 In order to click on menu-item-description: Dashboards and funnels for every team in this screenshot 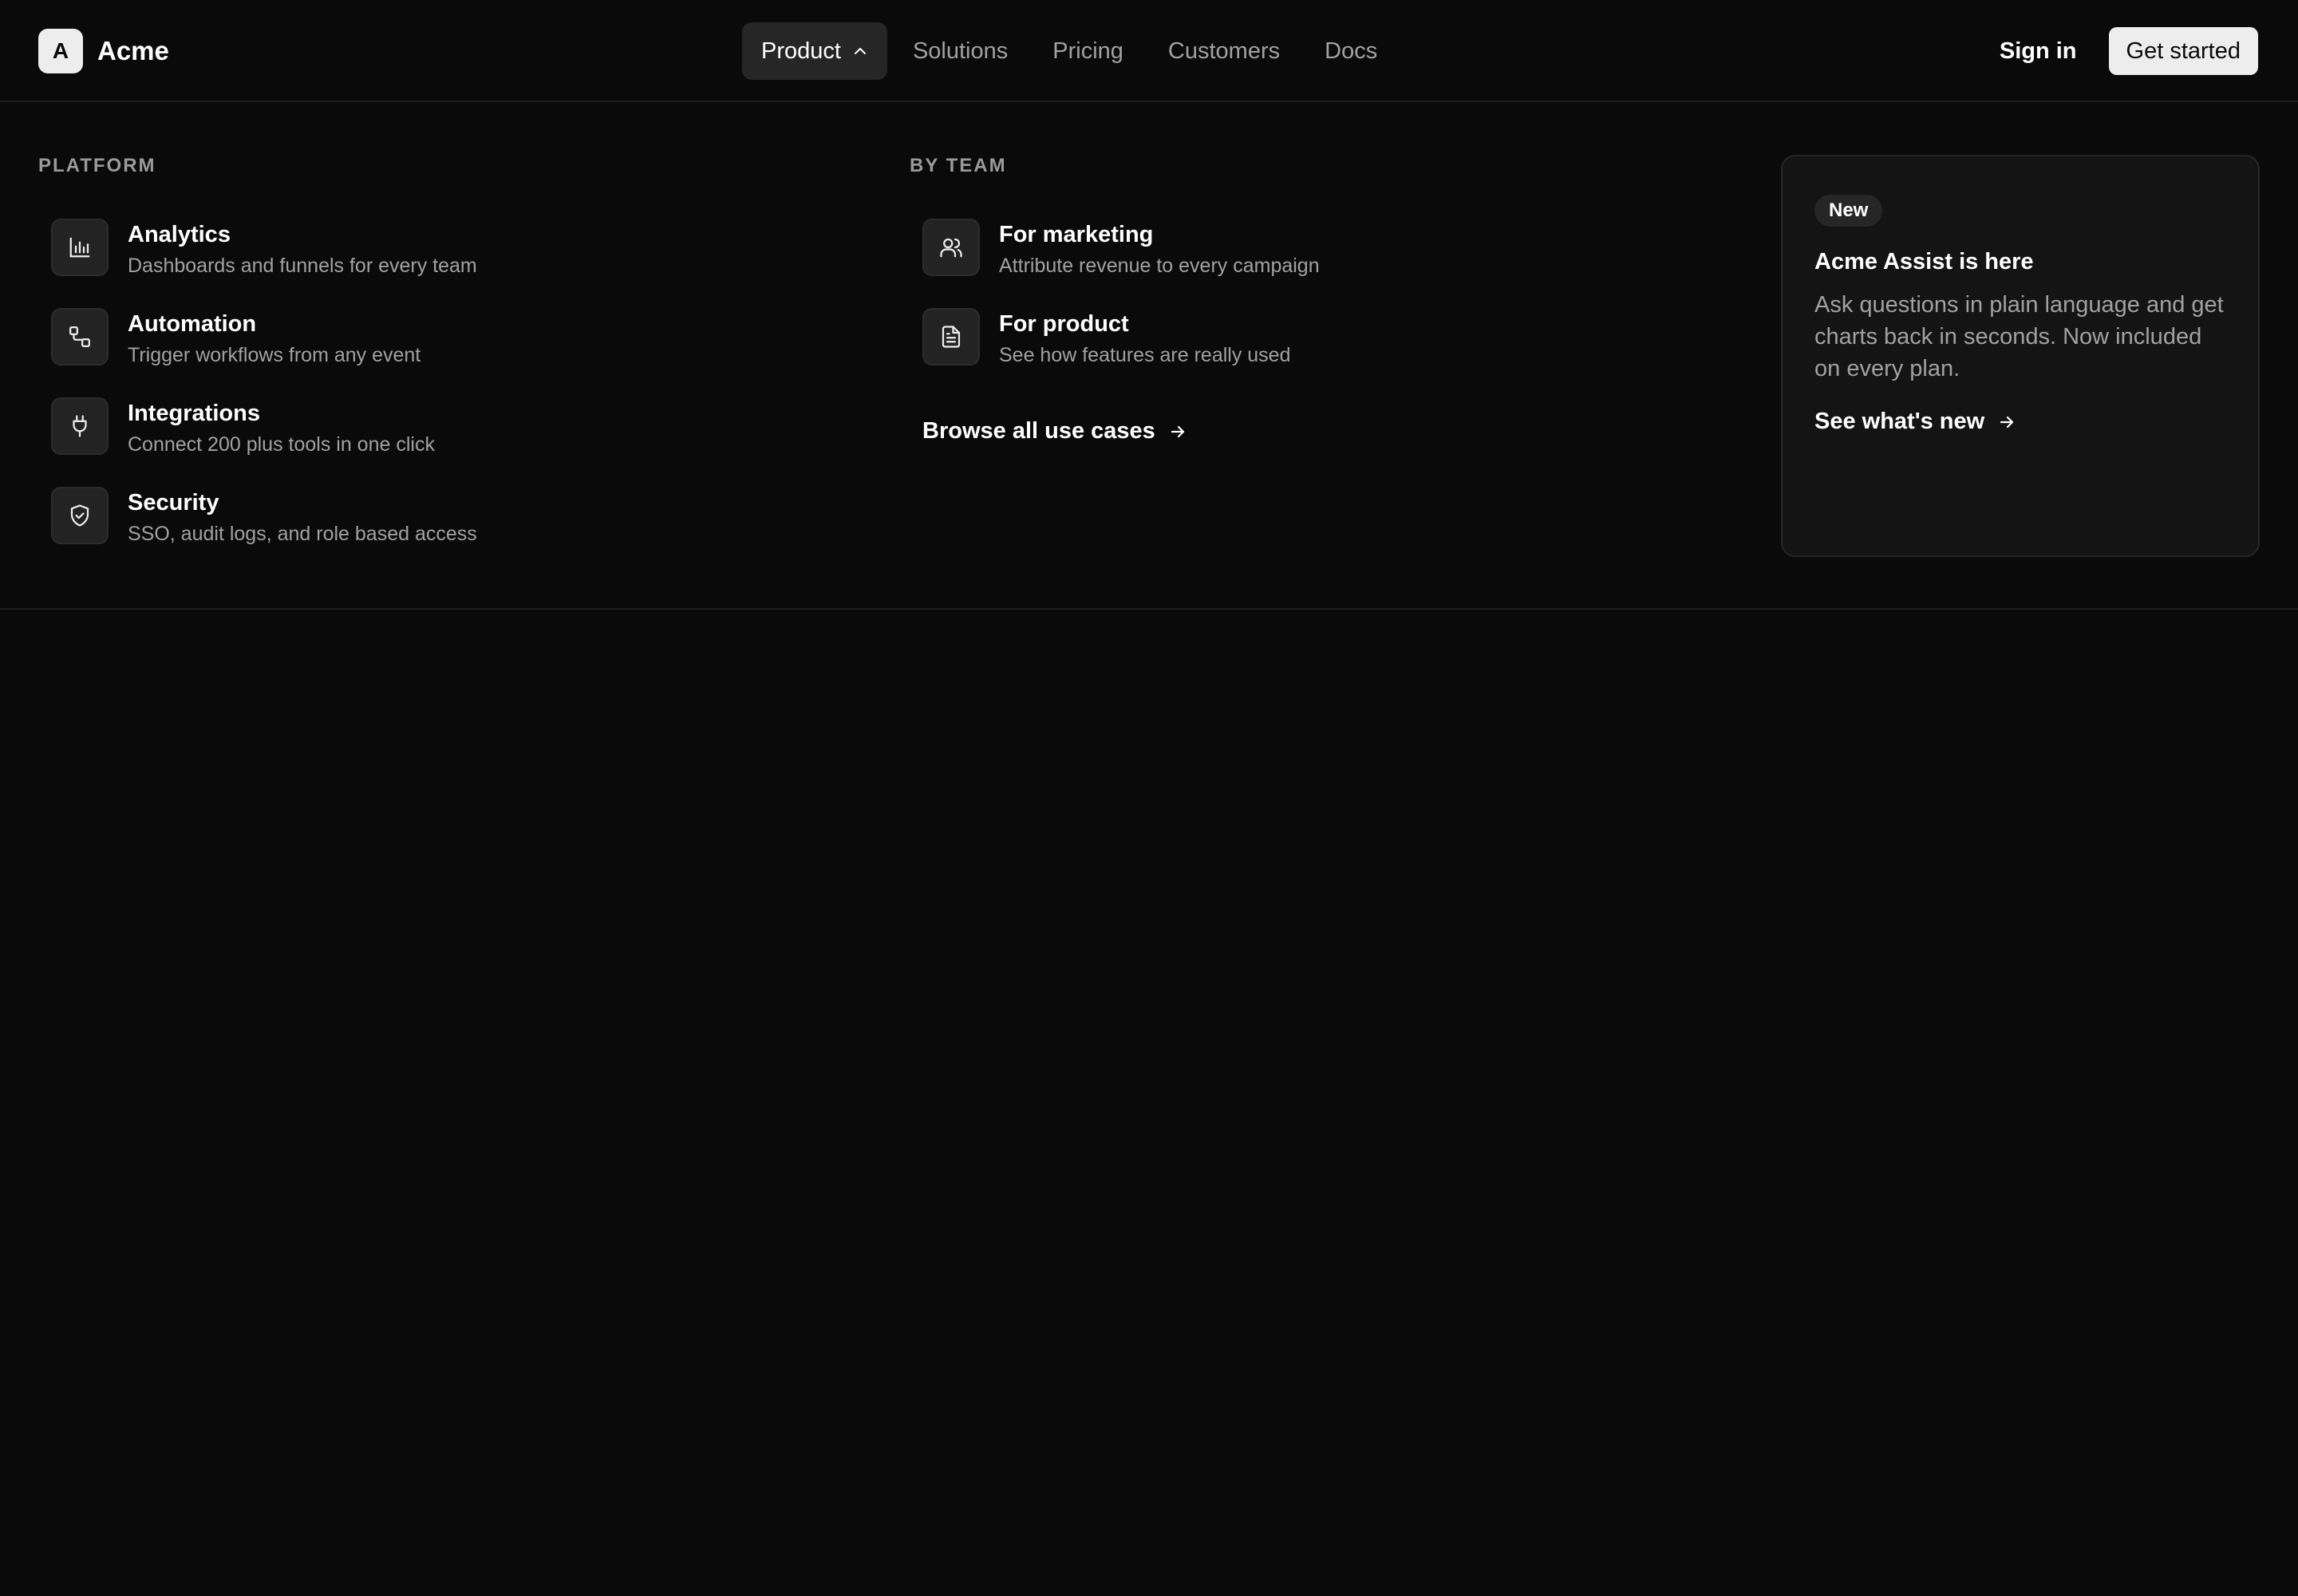, I will do `click(302, 266)`.